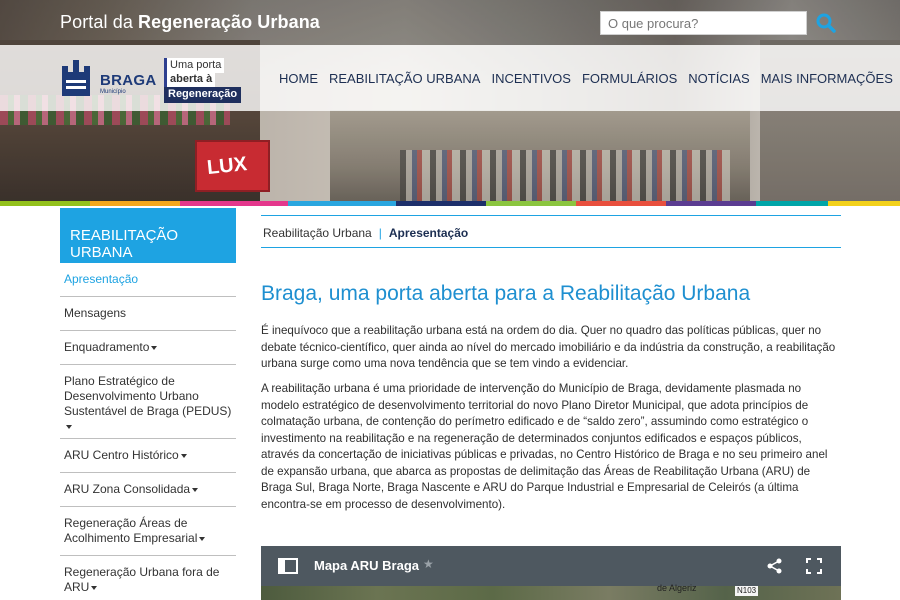  I want to click on search-field, so click(703, 23).